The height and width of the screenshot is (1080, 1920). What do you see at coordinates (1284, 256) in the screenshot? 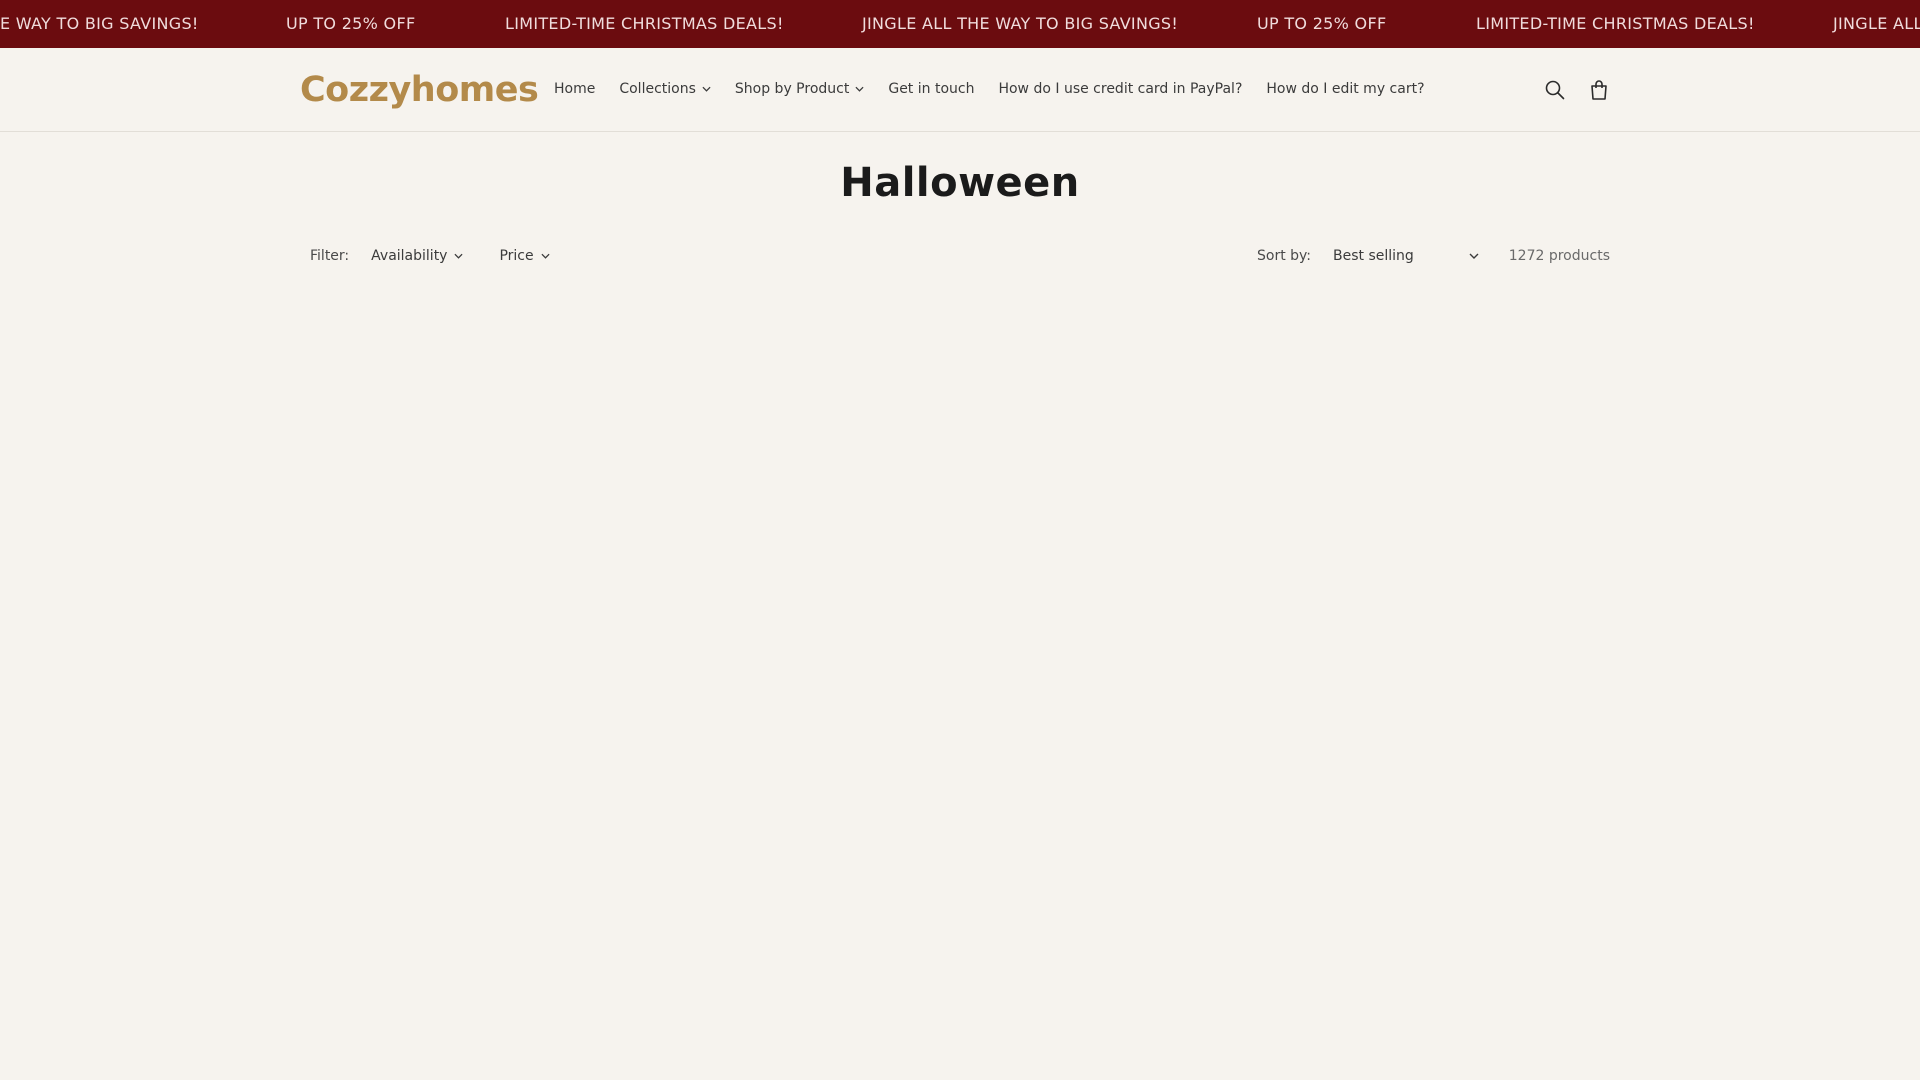
I see `sort-label: Sort by:` at bounding box center [1284, 256].